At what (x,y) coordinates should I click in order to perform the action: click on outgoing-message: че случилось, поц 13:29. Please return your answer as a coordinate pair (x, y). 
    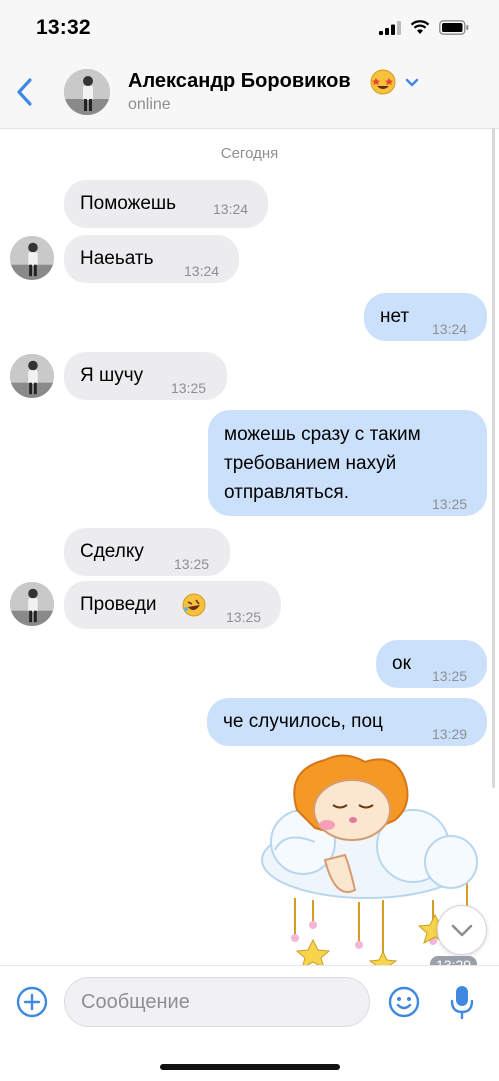
    Looking at the image, I should click on (347, 722).